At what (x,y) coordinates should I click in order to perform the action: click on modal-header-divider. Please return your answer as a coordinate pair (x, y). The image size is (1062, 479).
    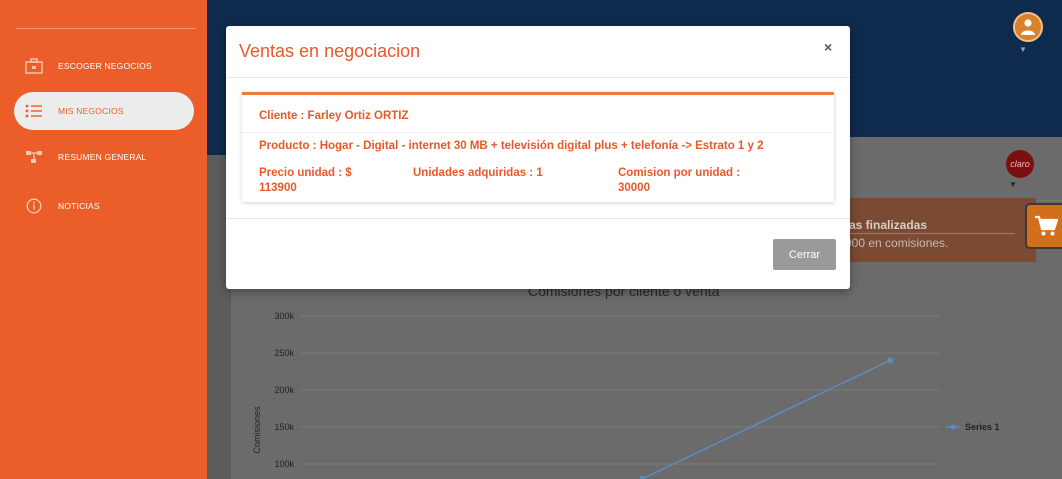
    Looking at the image, I should click on (538, 77).